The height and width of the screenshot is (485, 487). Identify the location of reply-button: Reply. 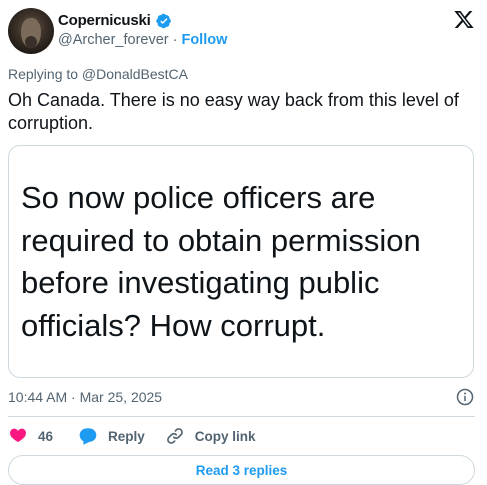
(111, 436).